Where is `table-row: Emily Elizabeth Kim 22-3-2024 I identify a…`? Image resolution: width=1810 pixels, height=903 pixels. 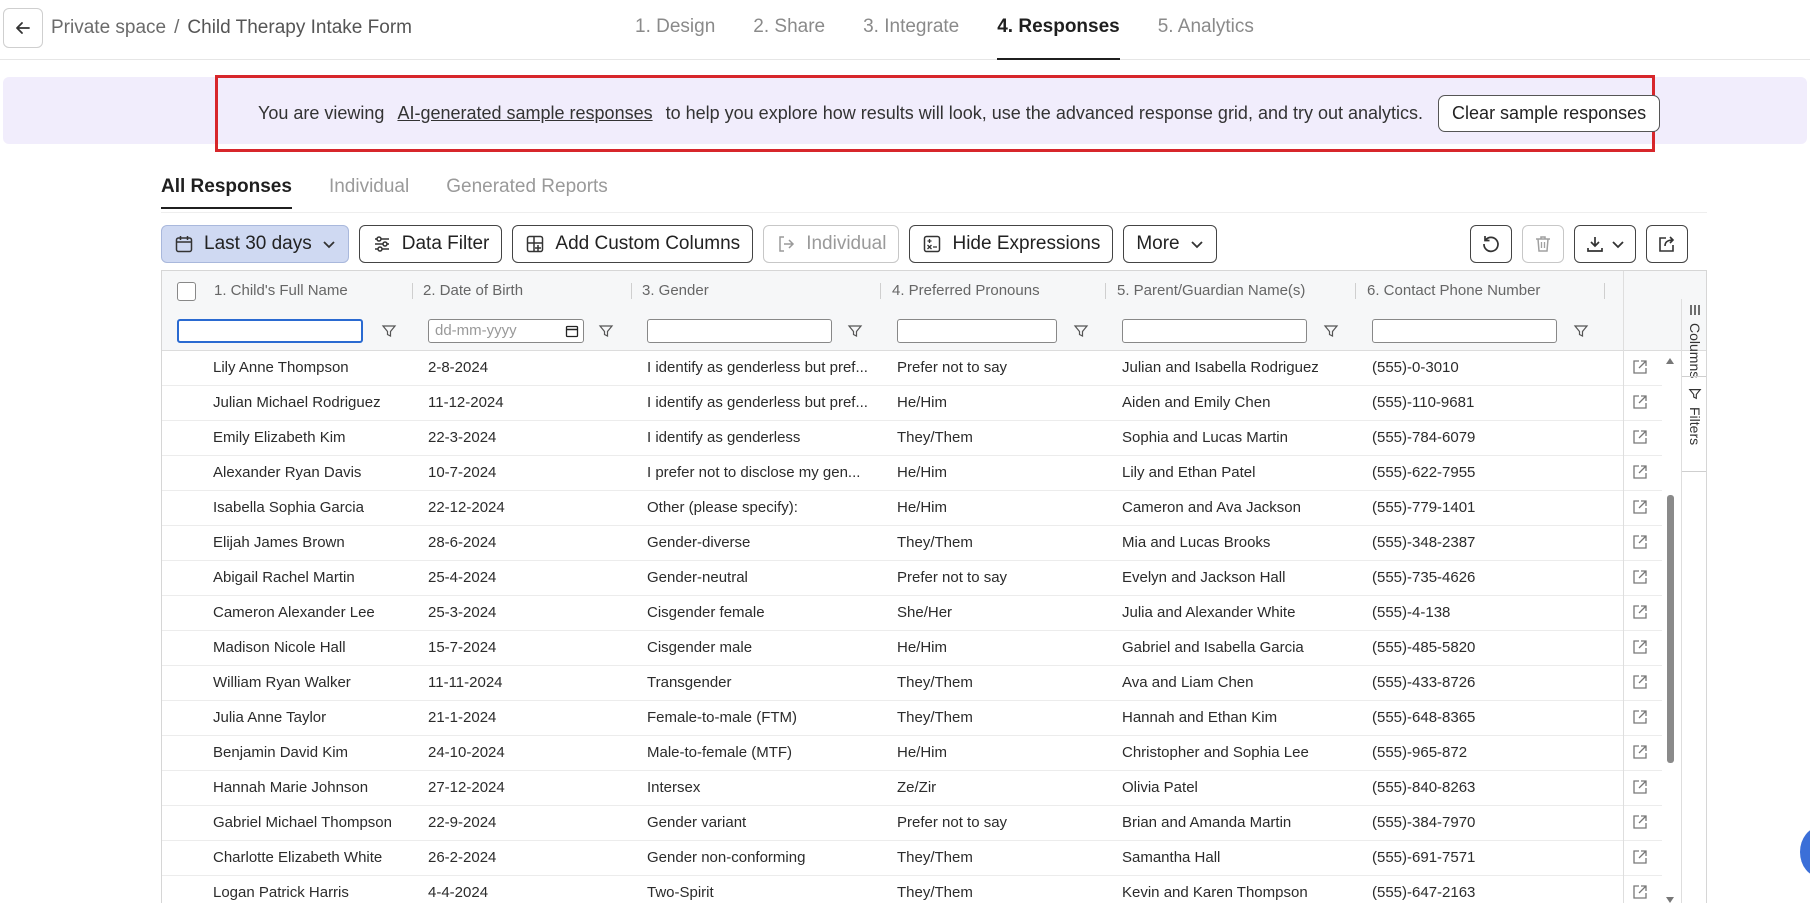
table-row: Emily Elizabeth Kim 22-3-2024 I identify a… is located at coordinates (912, 438).